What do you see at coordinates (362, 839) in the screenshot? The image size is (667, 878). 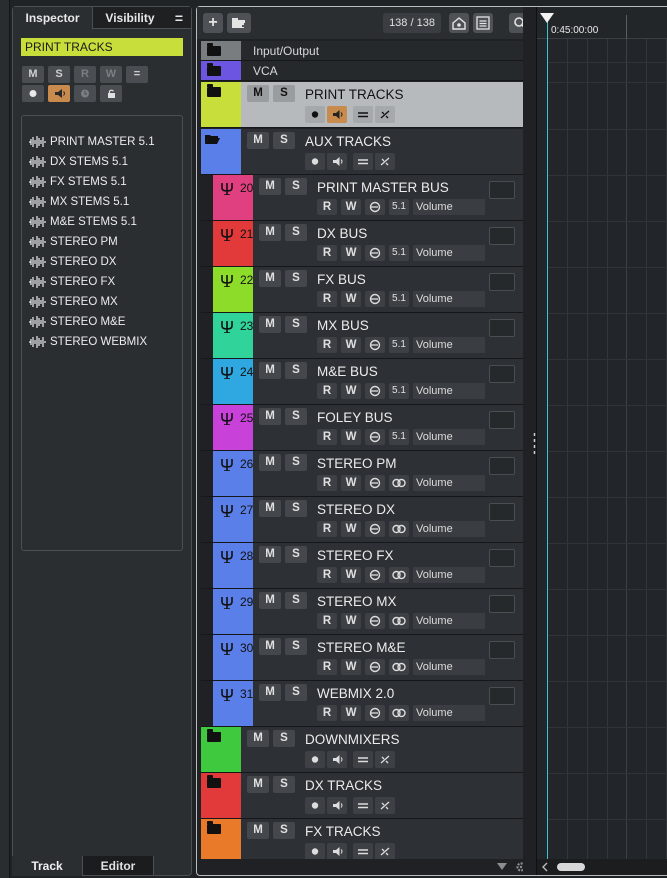 I see `track-fx-tracks: M S FX TRACKS` at bounding box center [362, 839].